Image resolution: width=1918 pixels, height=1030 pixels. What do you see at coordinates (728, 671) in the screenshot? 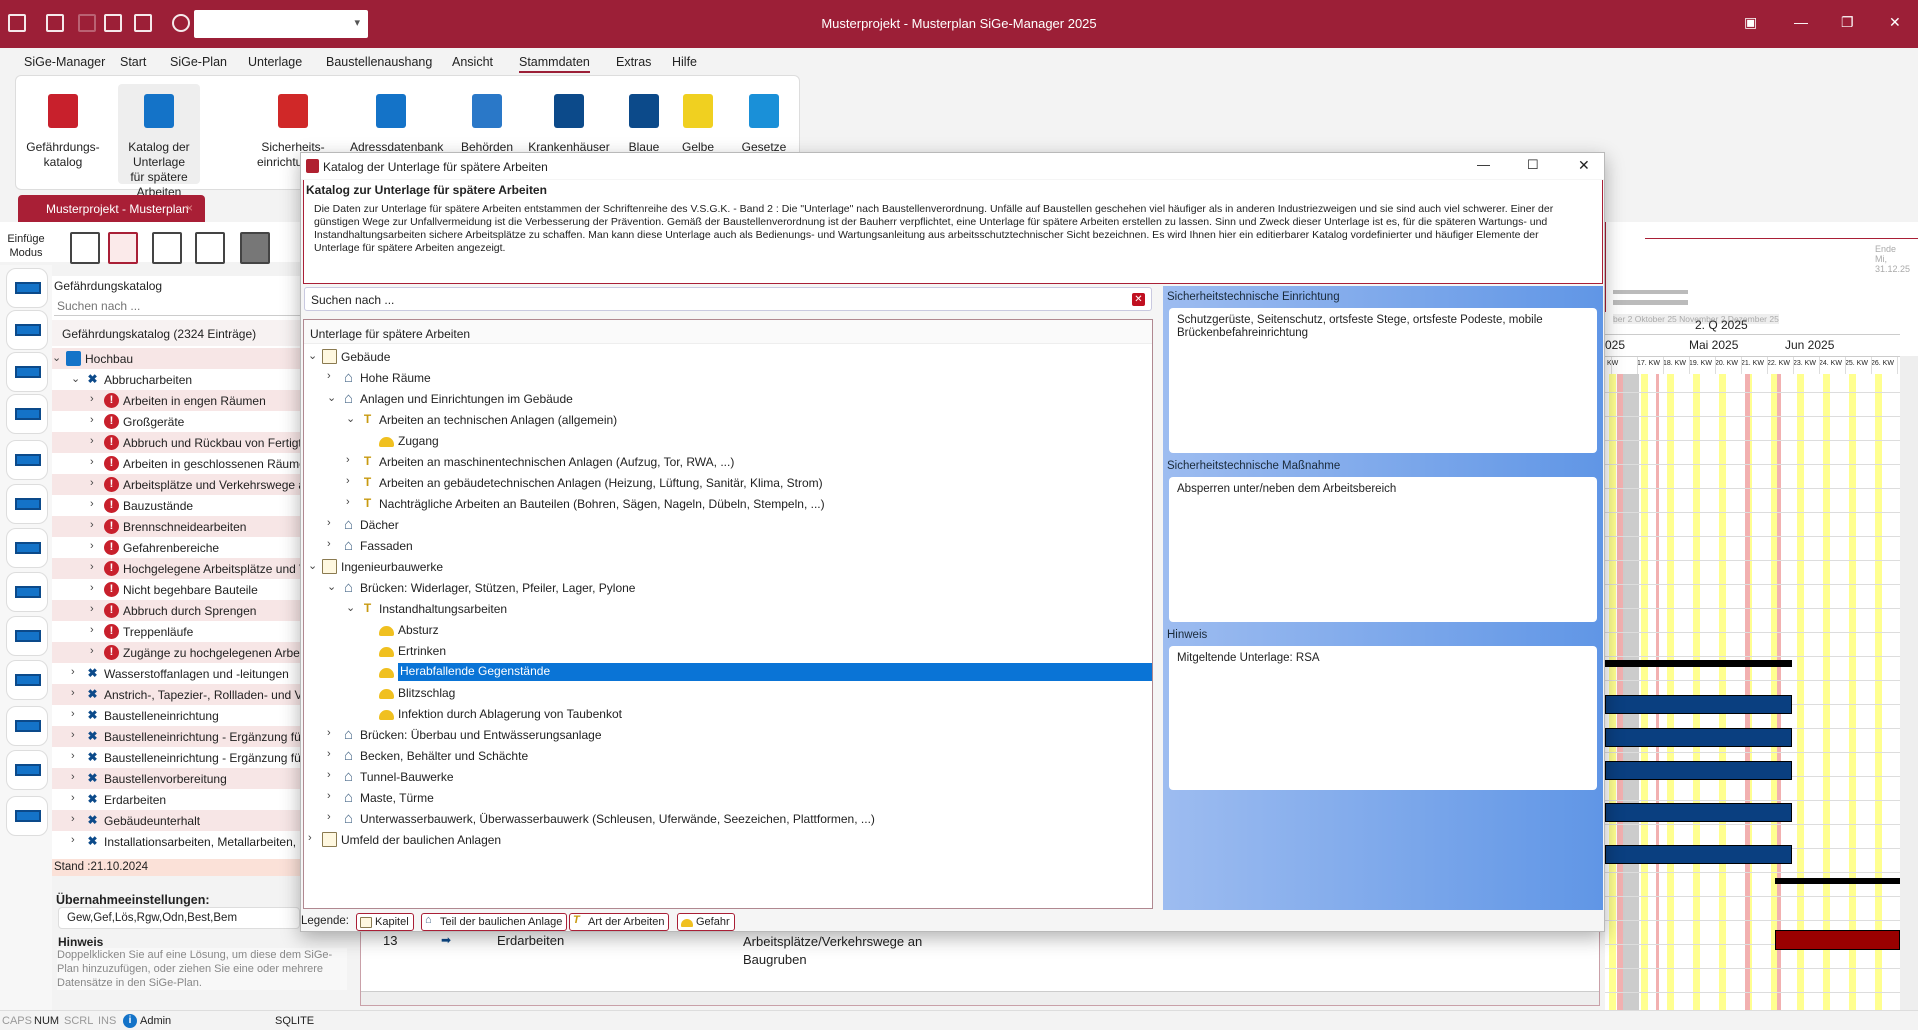
I see `tree-item: Herabfallende Gegenstände` at bounding box center [728, 671].